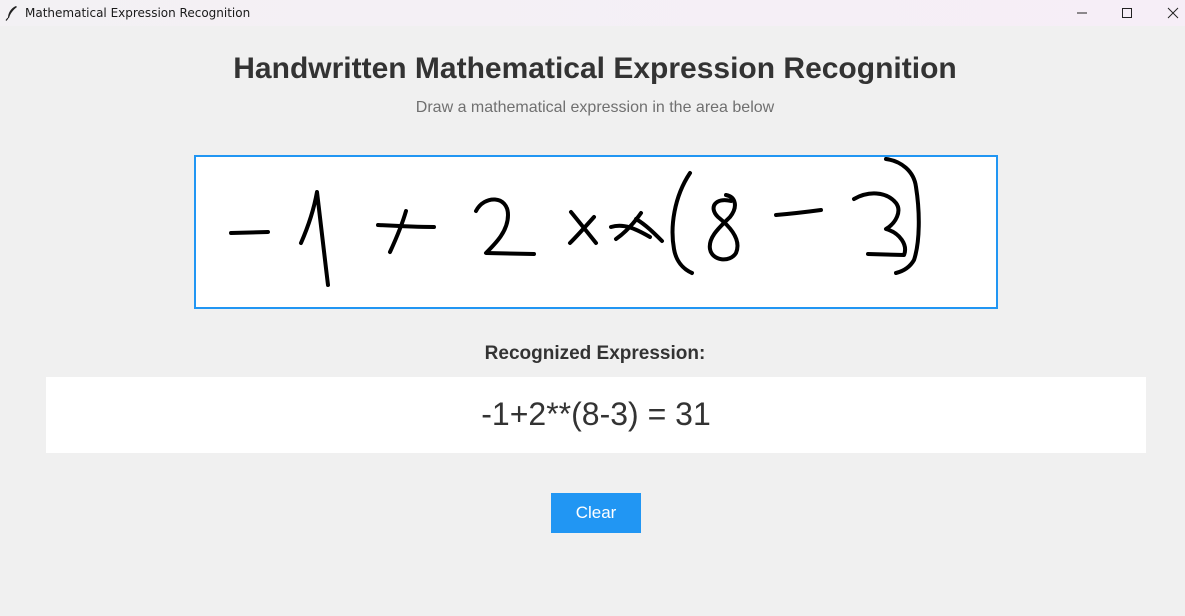 The height and width of the screenshot is (616, 1185). I want to click on maximize-button, so click(1127, 13).